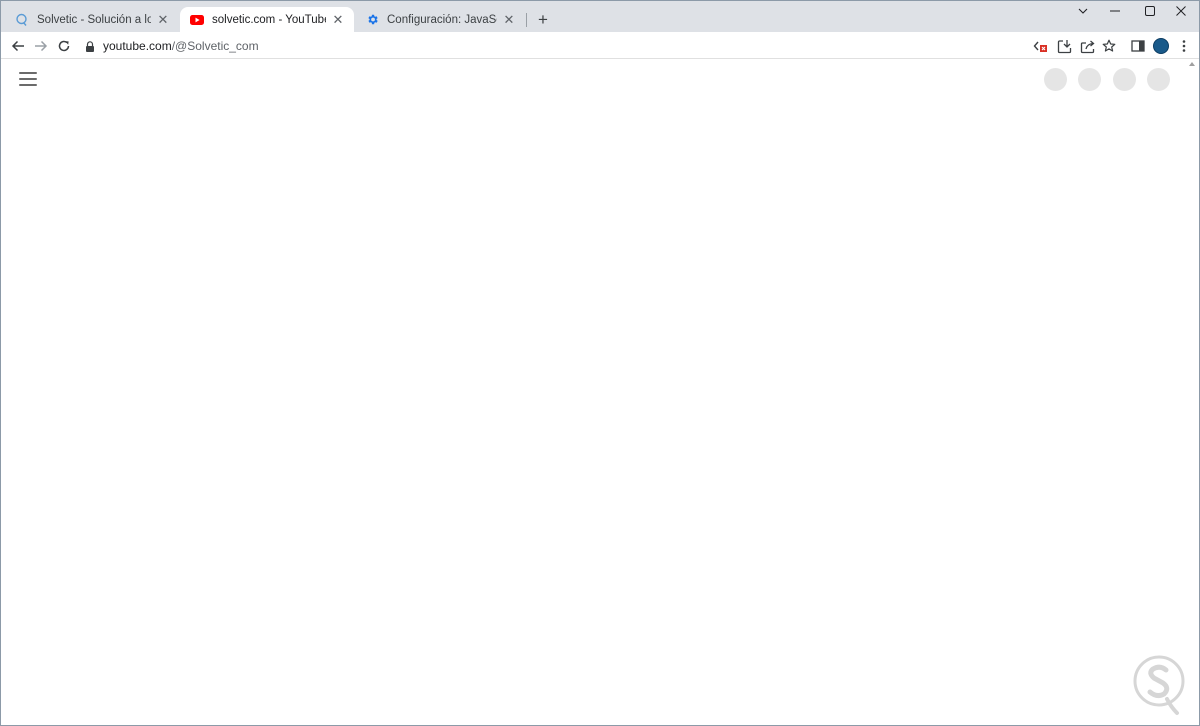  I want to click on tab-divider, so click(526, 20).